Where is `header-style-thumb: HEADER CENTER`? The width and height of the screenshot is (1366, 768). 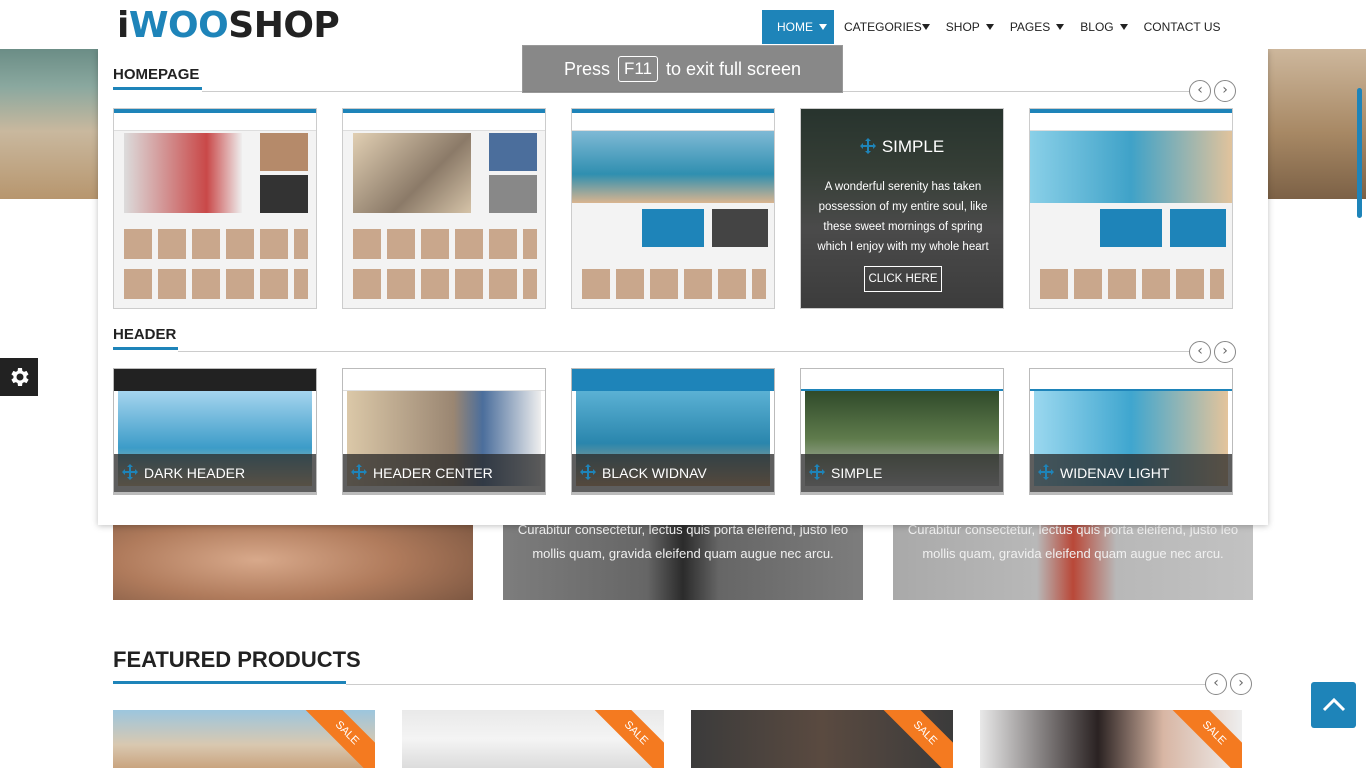
header-style-thumb: HEADER CENTER is located at coordinates (444, 431).